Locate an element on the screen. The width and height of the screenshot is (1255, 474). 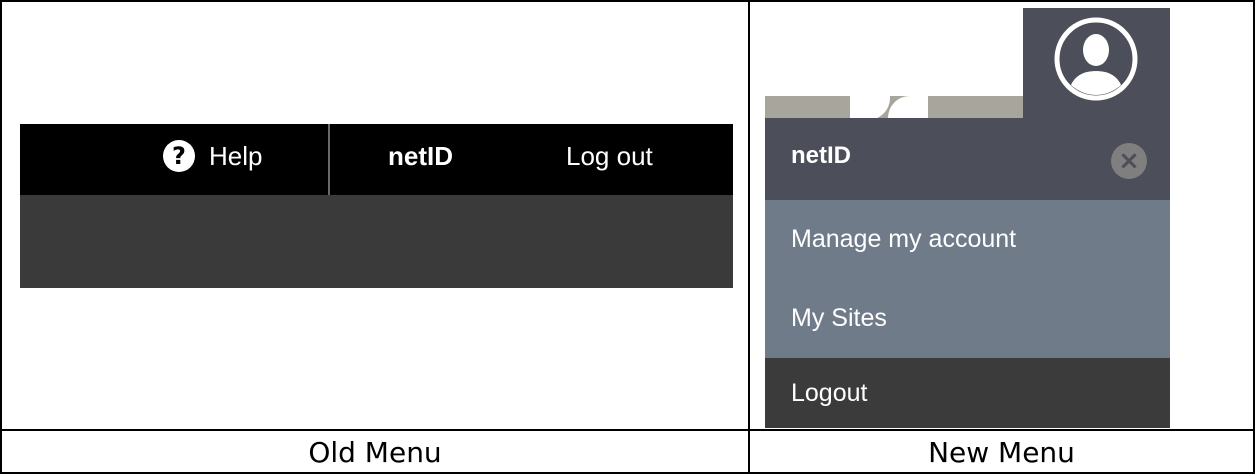
new-netid-label: netID is located at coordinates (821, 155).